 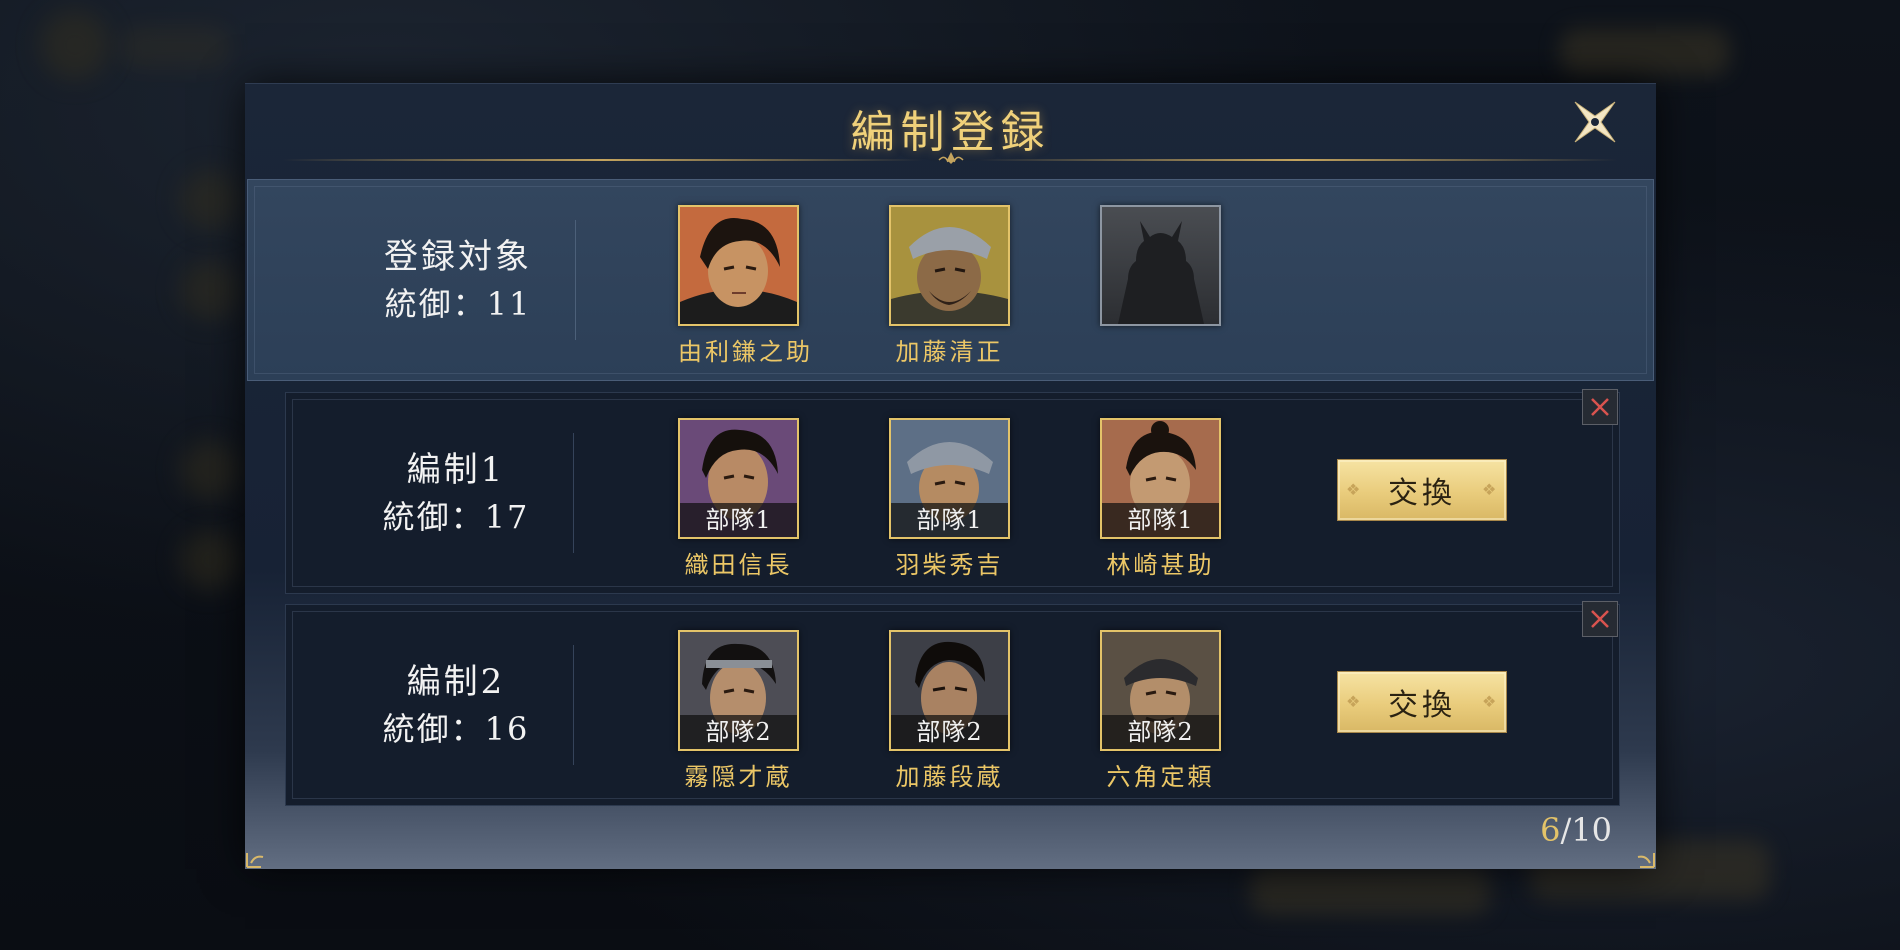 I want to click on hero-name: 加藤段蔵, so click(x=949, y=777).